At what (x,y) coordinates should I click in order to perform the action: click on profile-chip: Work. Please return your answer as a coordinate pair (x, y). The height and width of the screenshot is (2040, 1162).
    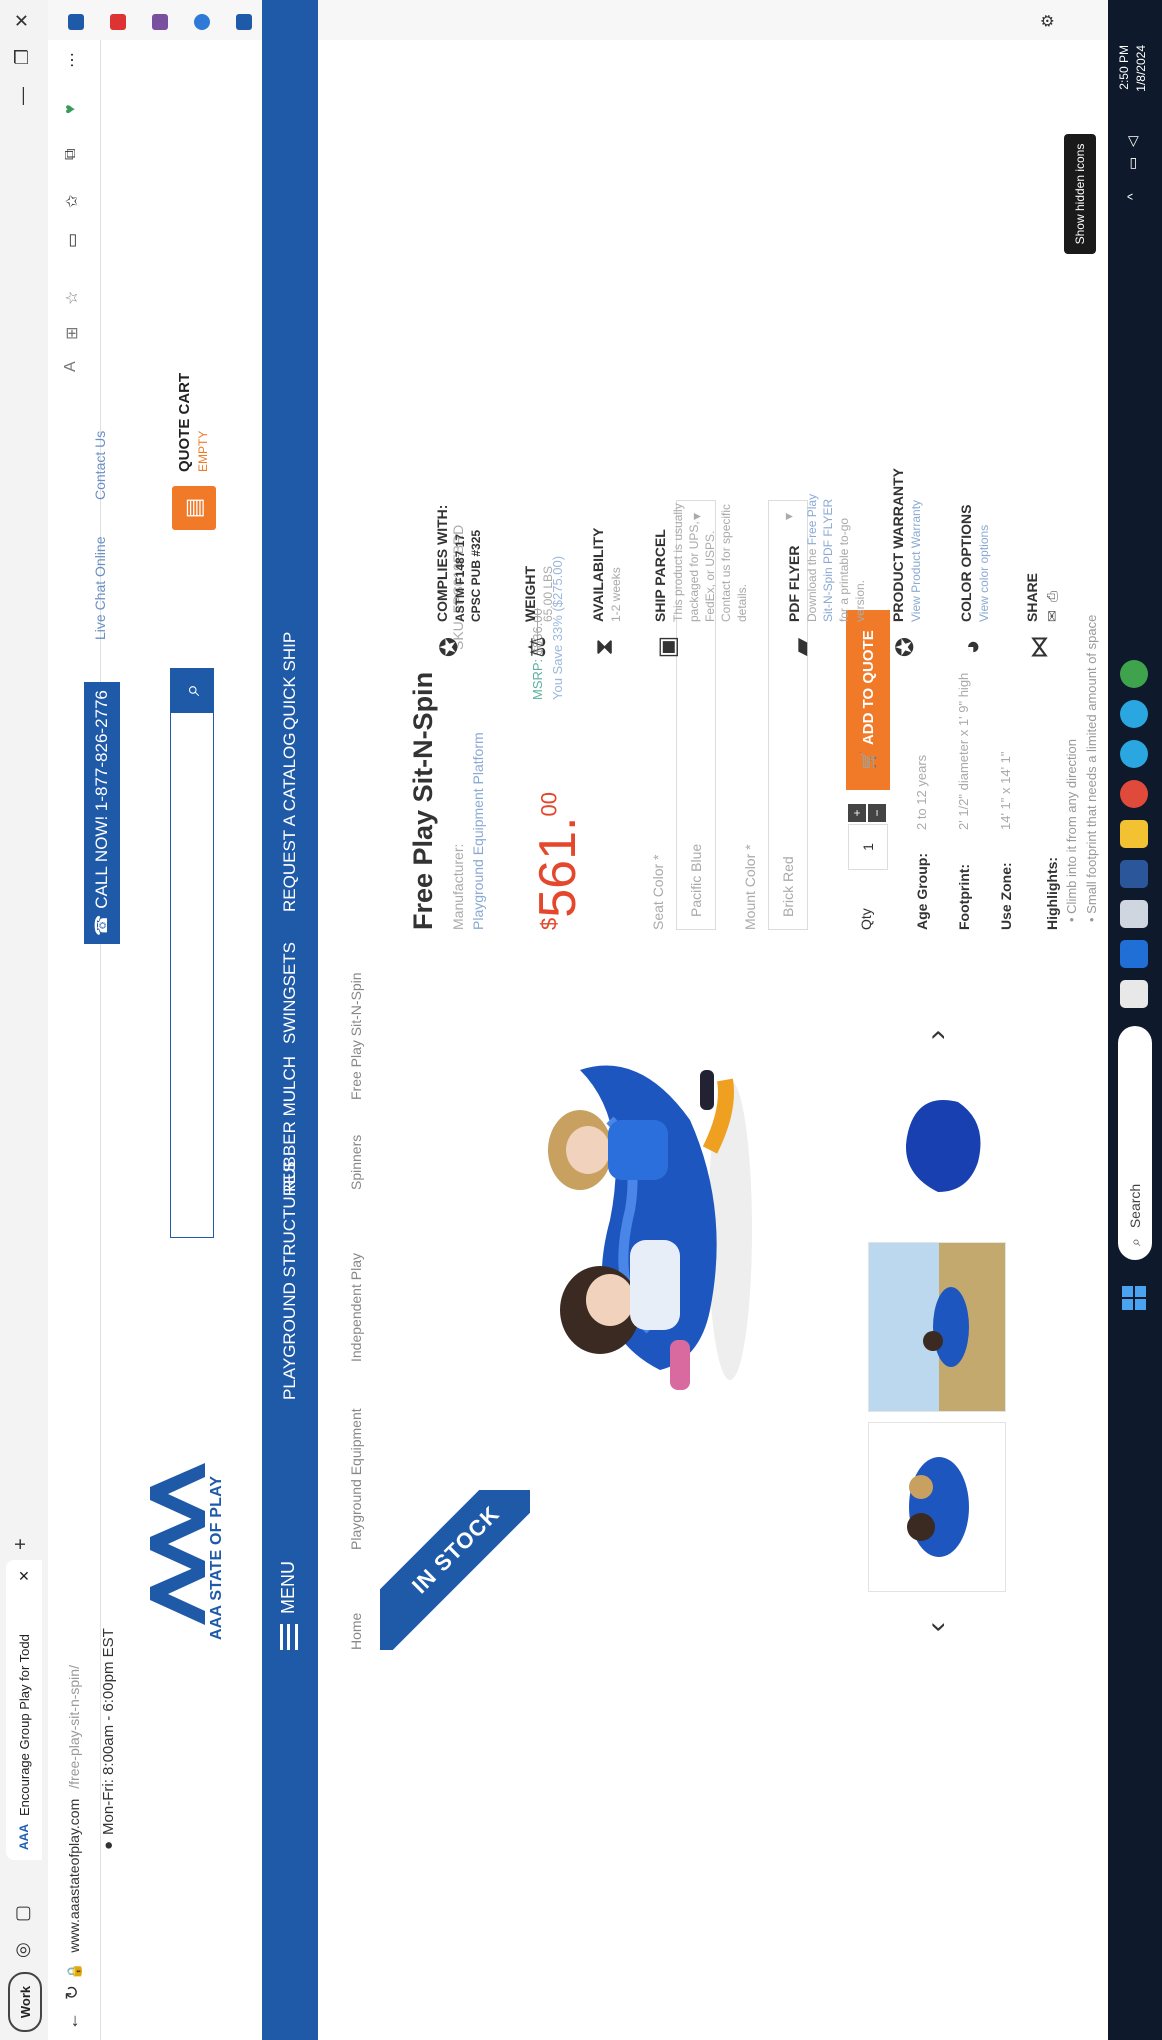
    Looking at the image, I should click on (25, 2002).